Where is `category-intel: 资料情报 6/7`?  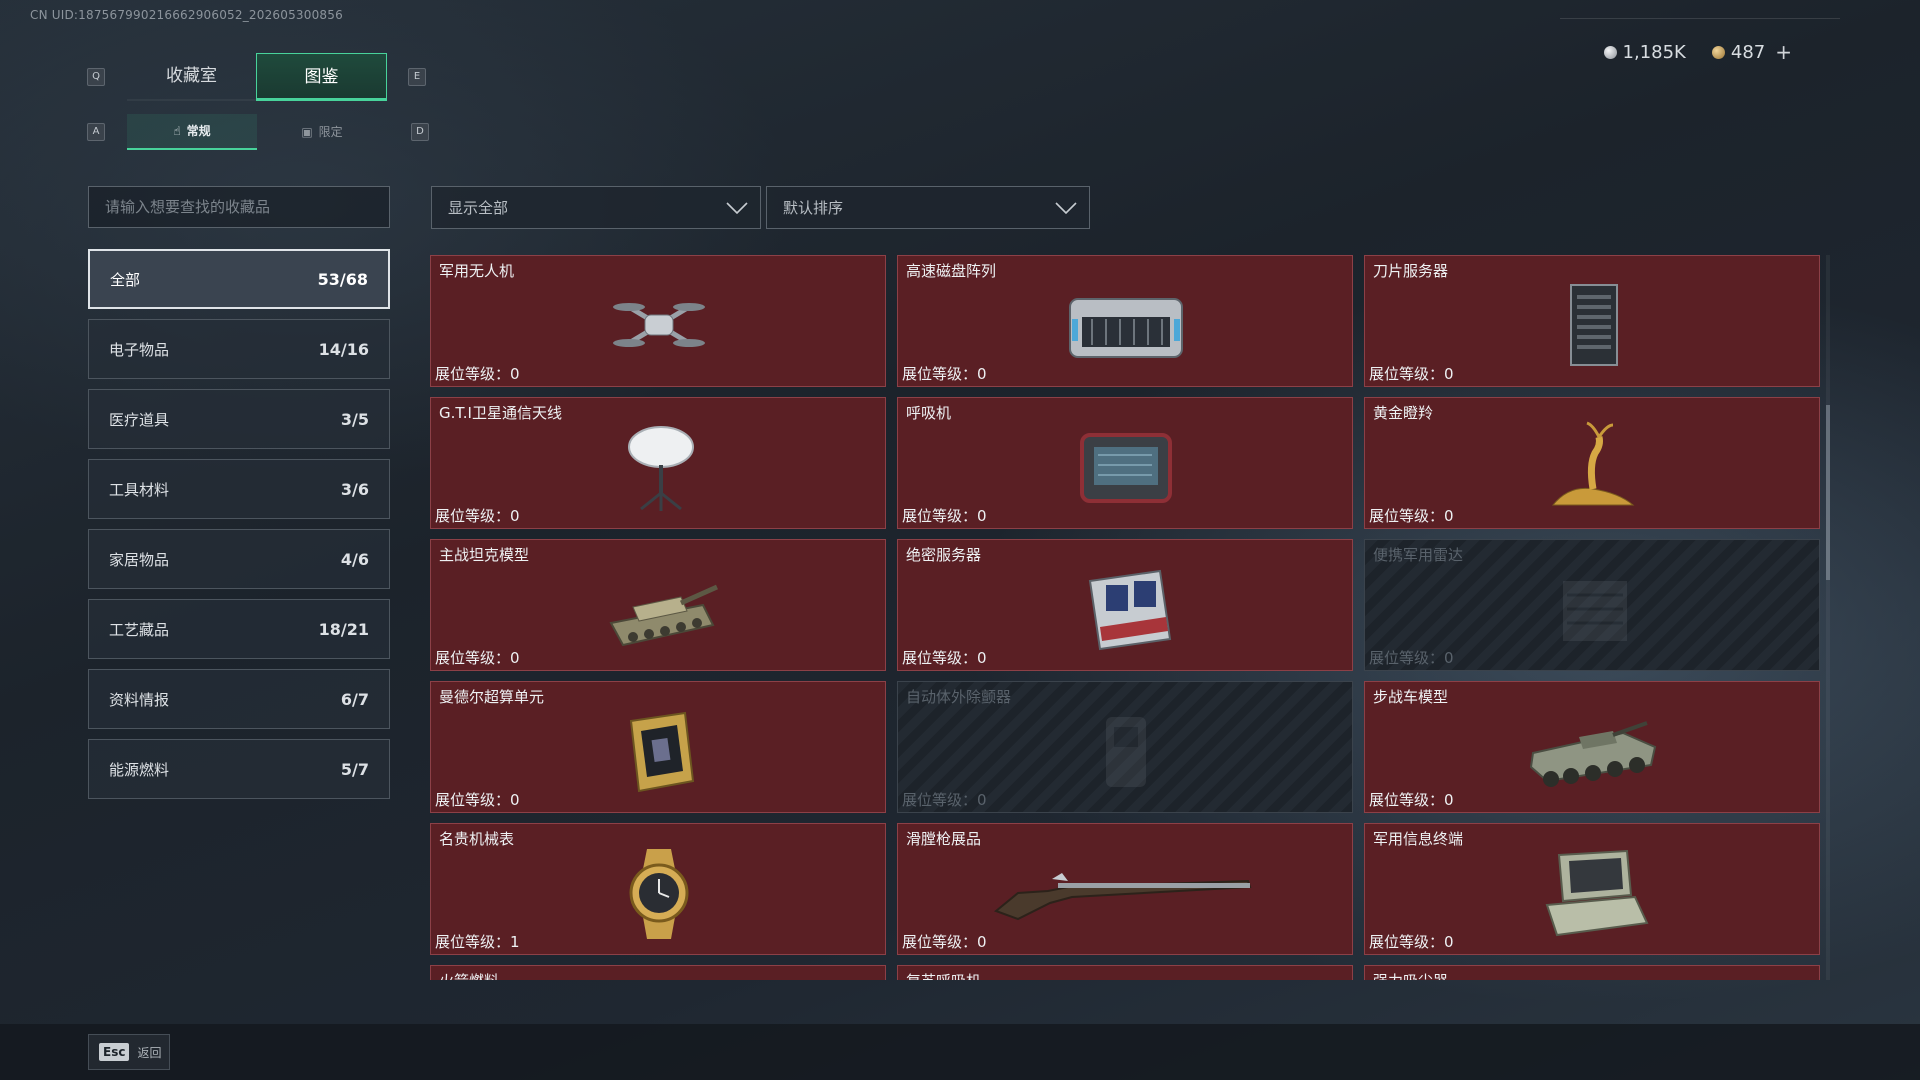 category-intel: 资料情报 6/7 is located at coordinates (239, 699).